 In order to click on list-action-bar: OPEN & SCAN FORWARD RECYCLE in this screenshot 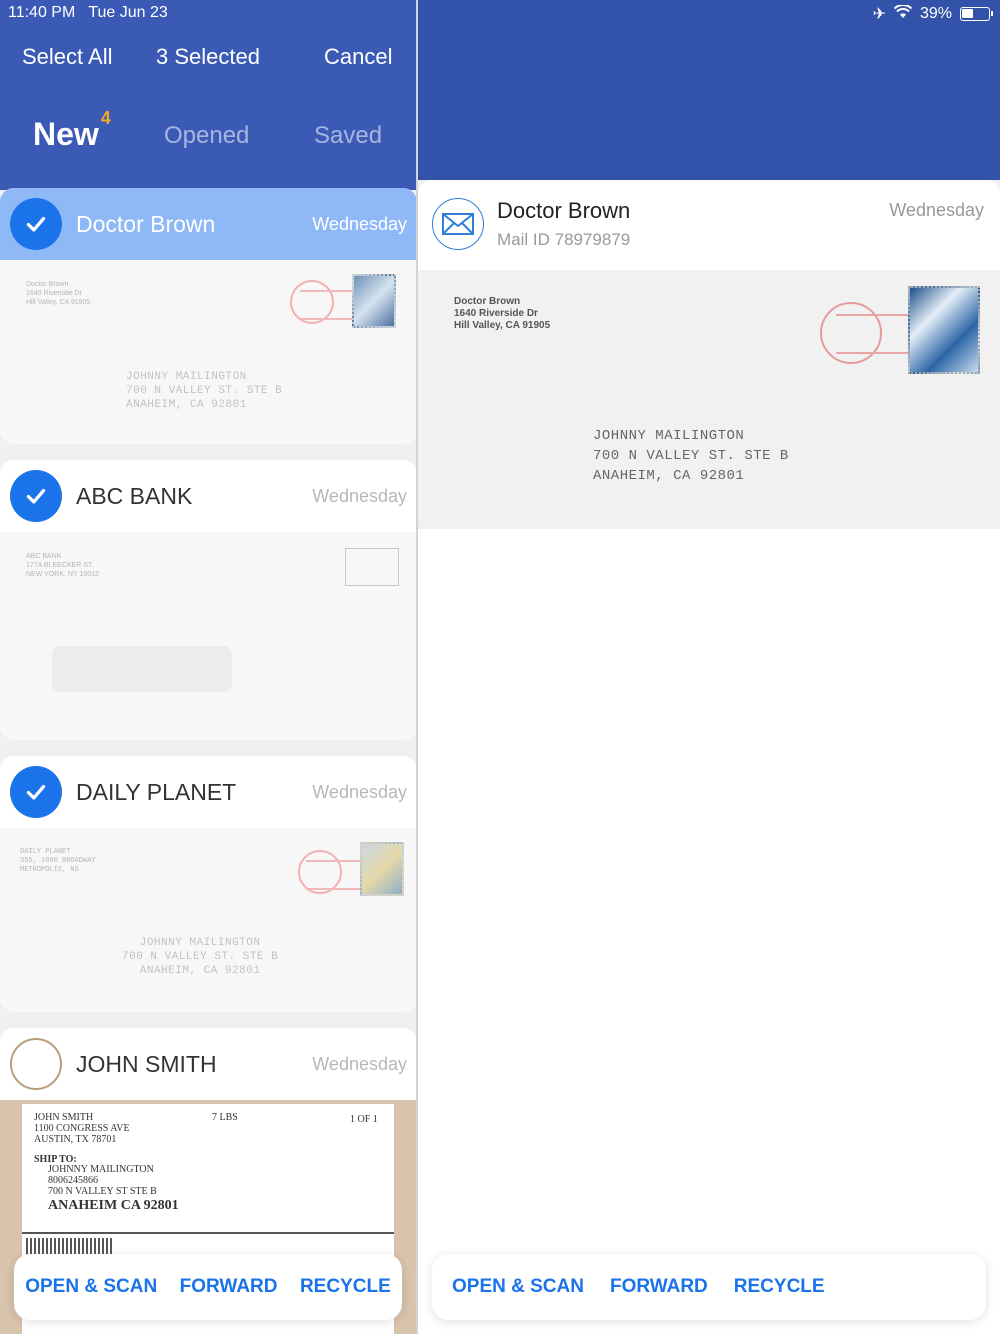, I will do `click(208, 1287)`.